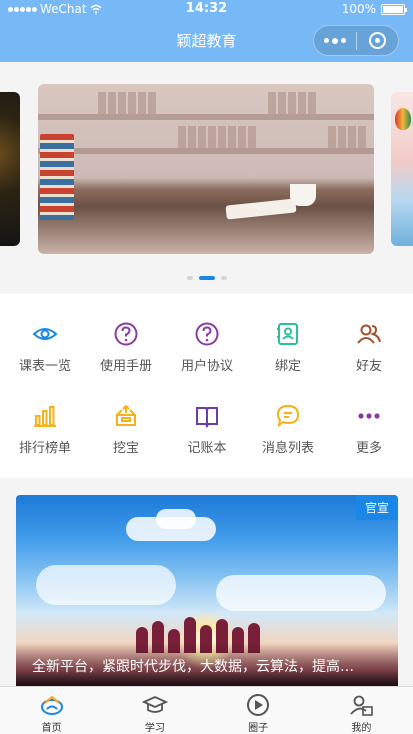  I want to click on indicator-dot-active, so click(206, 278).